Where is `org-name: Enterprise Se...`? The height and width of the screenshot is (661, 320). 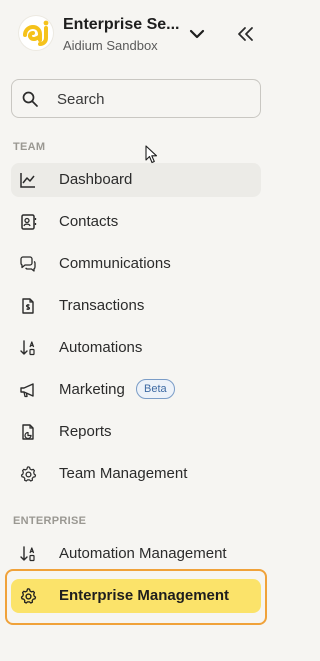
org-name: Enterprise Se... is located at coordinates (122, 25).